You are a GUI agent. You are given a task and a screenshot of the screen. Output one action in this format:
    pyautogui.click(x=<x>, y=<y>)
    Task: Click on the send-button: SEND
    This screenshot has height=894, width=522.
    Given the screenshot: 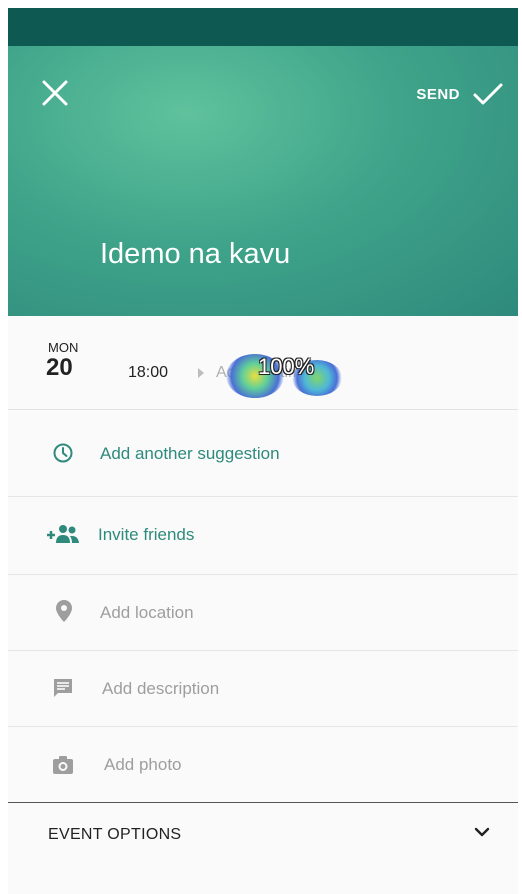 What is the action you would take?
    pyautogui.click(x=460, y=94)
    